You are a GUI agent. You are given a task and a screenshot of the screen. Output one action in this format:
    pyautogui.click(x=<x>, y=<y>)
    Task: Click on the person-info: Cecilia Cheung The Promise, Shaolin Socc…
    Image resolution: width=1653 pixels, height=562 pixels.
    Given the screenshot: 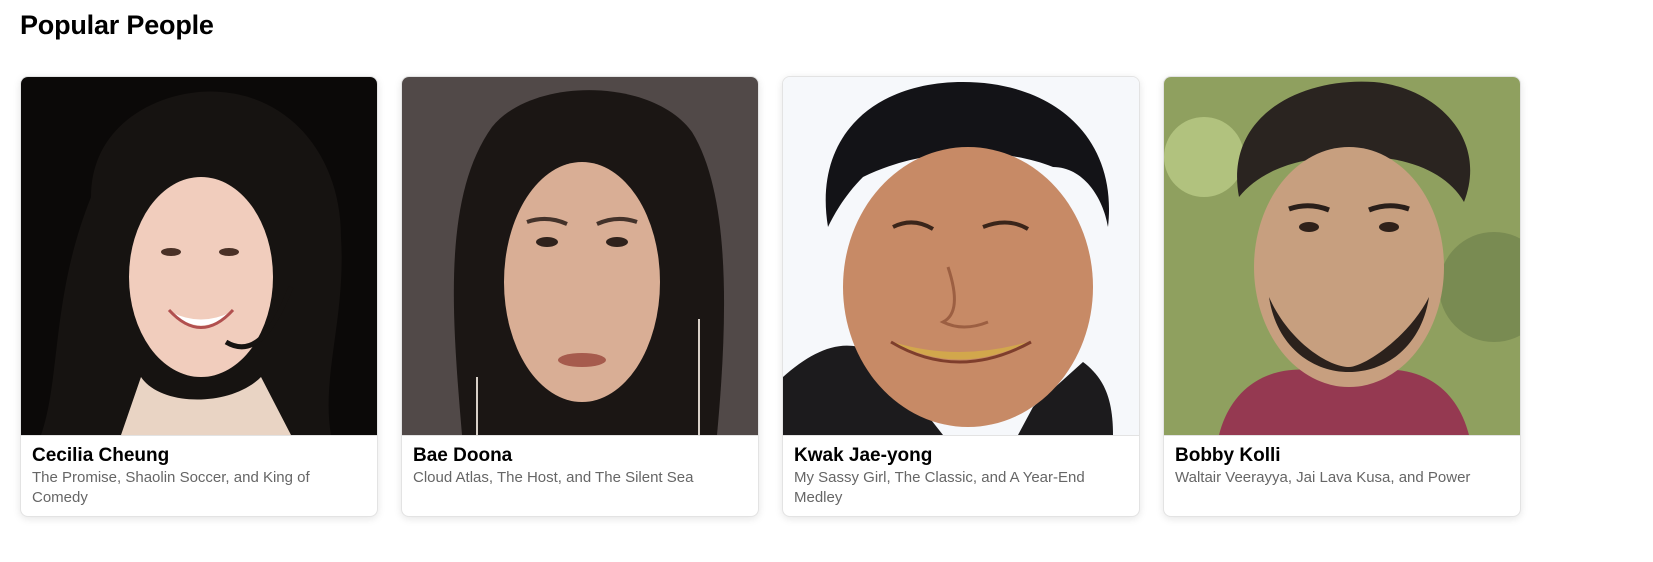 What is the action you would take?
    pyautogui.click(x=199, y=476)
    